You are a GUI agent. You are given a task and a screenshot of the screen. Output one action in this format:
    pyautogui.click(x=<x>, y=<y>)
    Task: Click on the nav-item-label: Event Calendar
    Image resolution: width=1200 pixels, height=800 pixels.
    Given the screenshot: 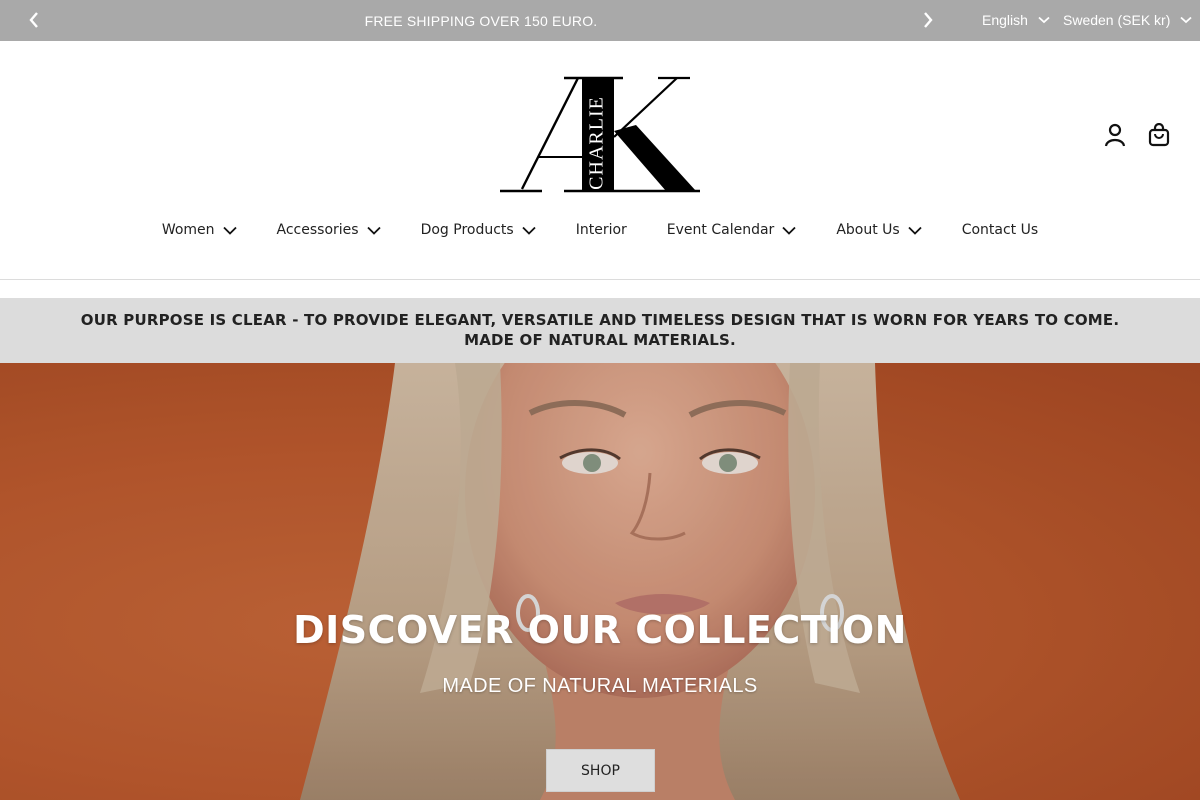 What is the action you would take?
    pyautogui.click(x=720, y=230)
    